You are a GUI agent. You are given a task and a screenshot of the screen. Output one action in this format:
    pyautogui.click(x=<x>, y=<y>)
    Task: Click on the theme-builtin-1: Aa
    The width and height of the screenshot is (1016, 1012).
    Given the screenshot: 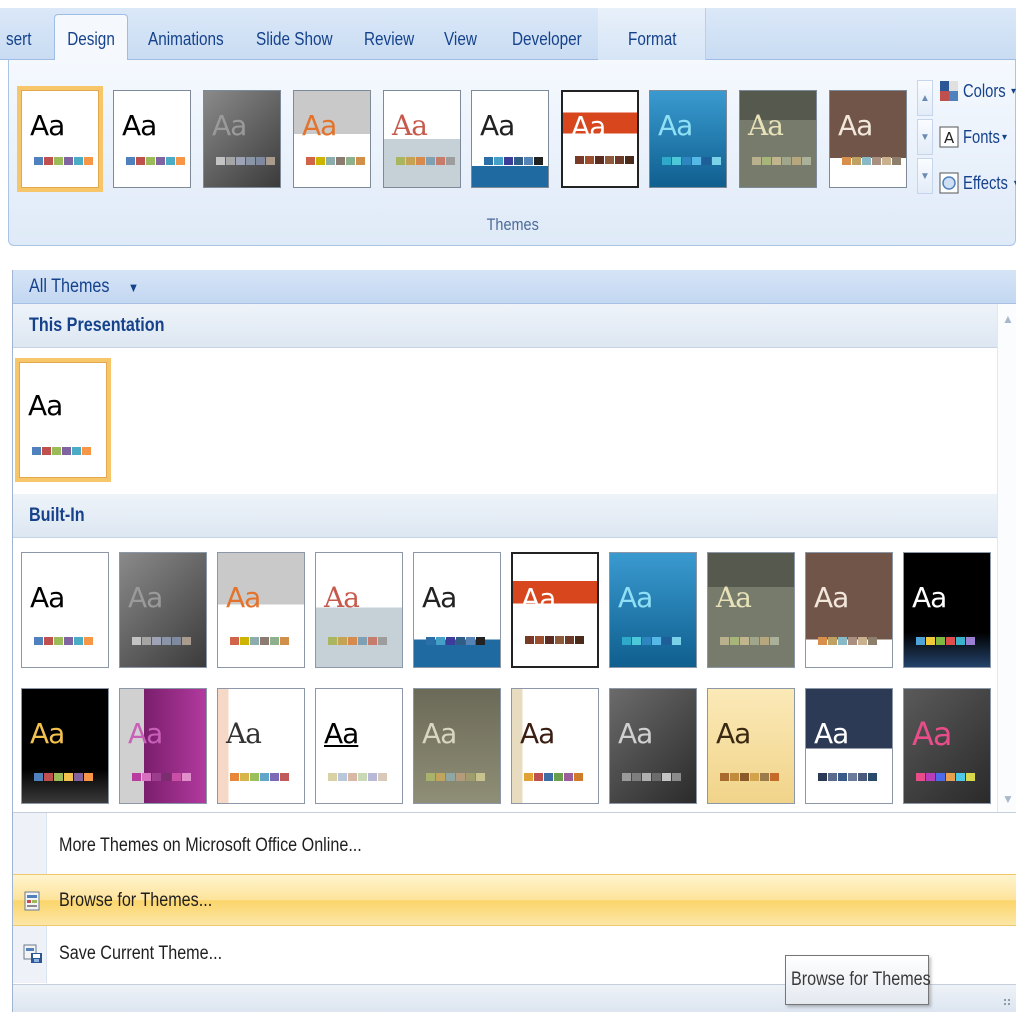 What is the action you would take?
    pyautogui.click(x=65, y=610)
    